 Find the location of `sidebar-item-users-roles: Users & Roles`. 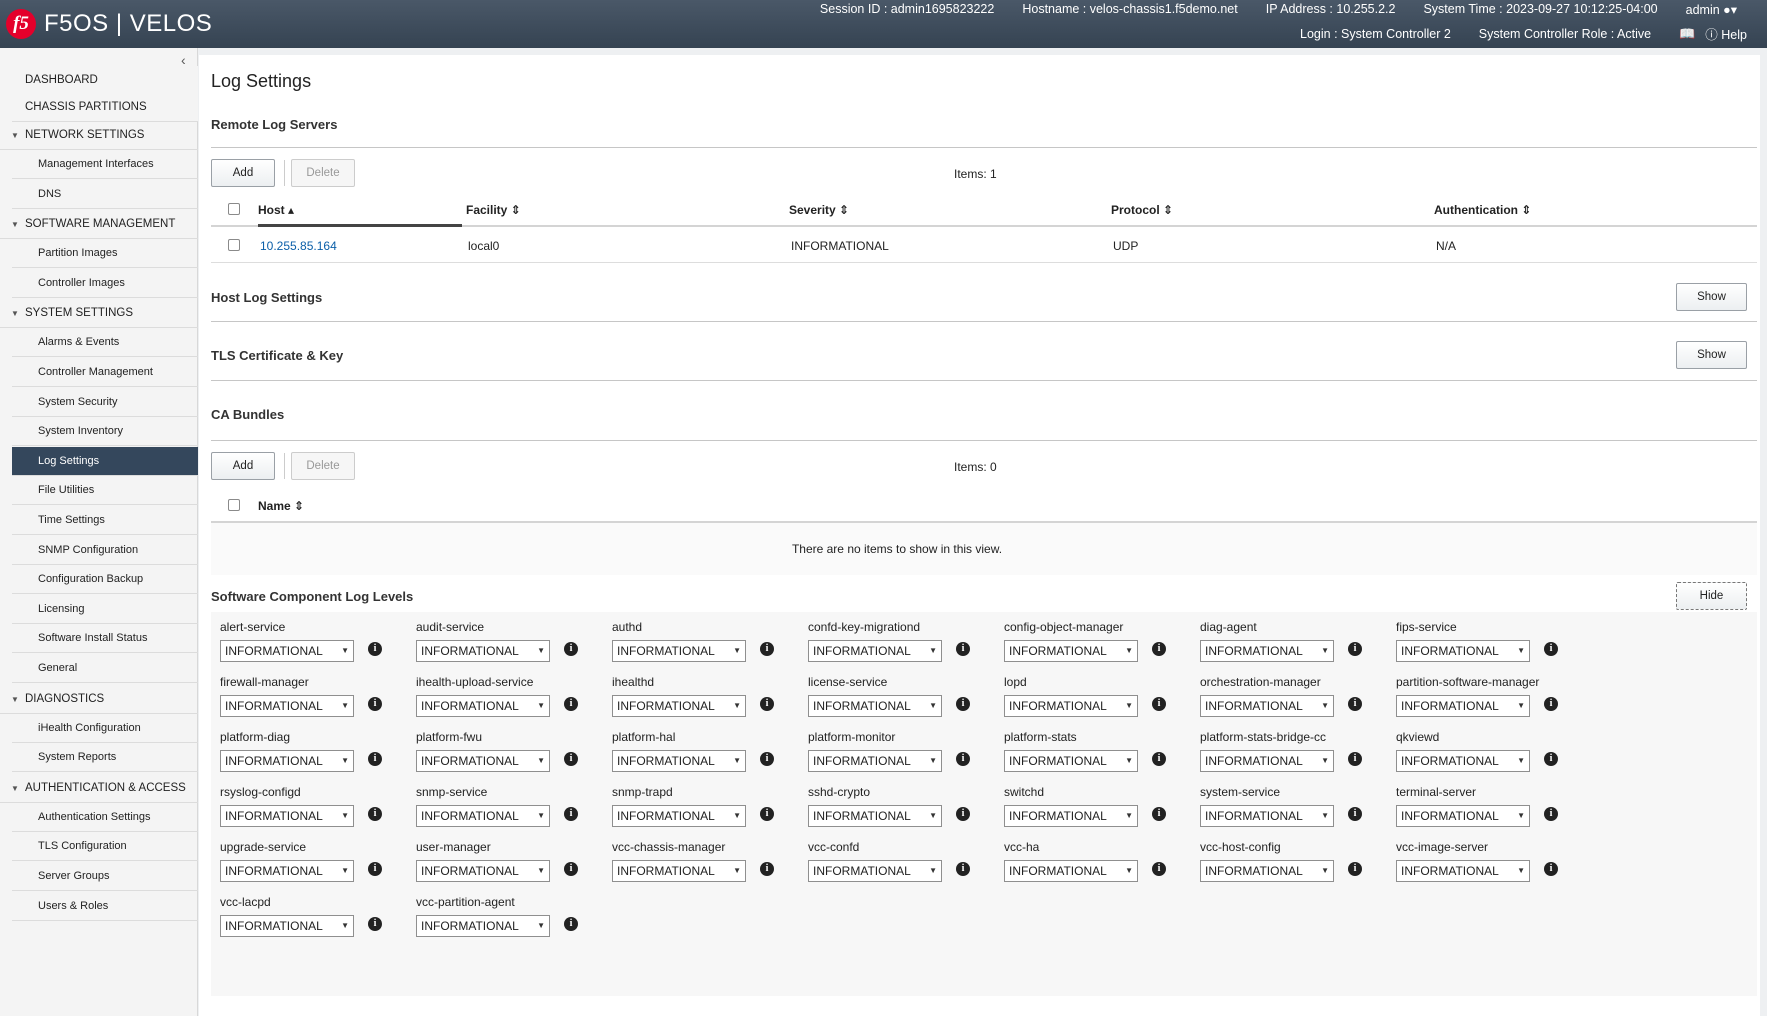

sidebar-item-users-roles: Users & Roles is located at coordinates (105, 906).